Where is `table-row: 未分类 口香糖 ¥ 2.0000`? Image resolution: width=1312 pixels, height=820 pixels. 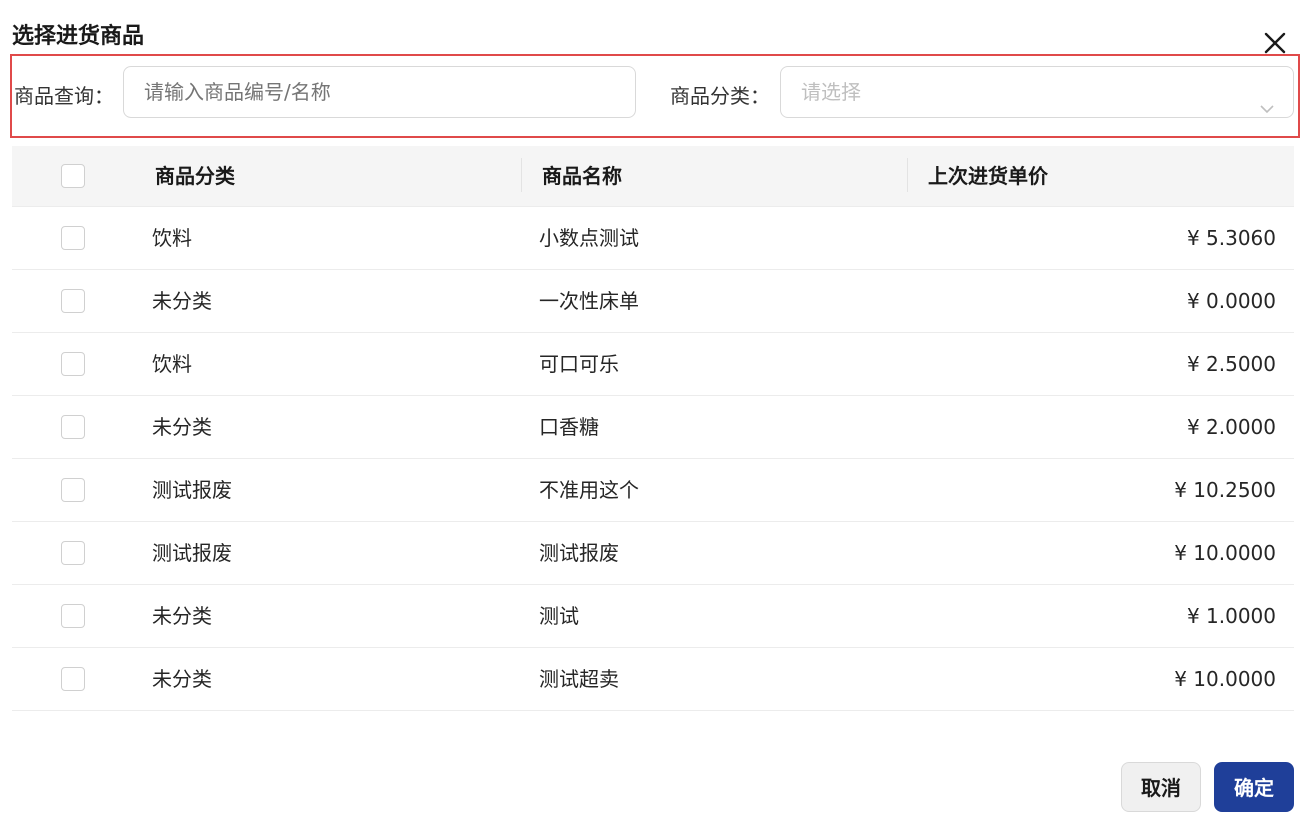
table-row: 未分类 口香糖 ¥ 2.0000 is located at coordinates (653, 427).